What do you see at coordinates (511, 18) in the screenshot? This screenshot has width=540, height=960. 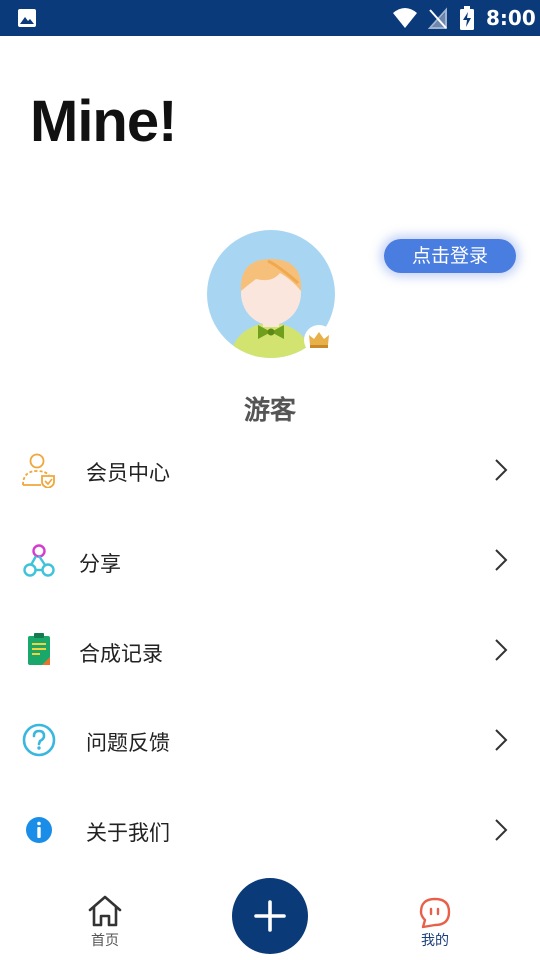 I see `status-time: 8:00` at bounding box center [511, 18].